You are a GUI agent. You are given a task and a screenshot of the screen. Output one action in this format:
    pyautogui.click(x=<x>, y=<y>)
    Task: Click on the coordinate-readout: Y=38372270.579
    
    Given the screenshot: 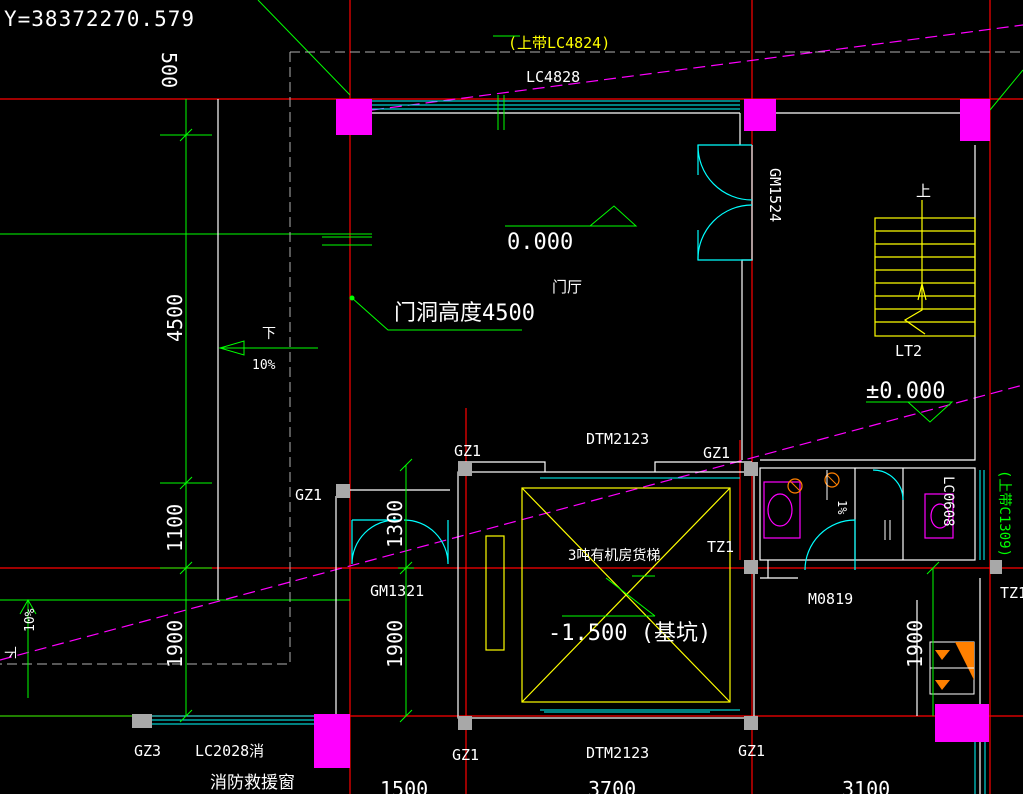 What is the action you would take?
    pyautogui.click(x=99, y=19)
    